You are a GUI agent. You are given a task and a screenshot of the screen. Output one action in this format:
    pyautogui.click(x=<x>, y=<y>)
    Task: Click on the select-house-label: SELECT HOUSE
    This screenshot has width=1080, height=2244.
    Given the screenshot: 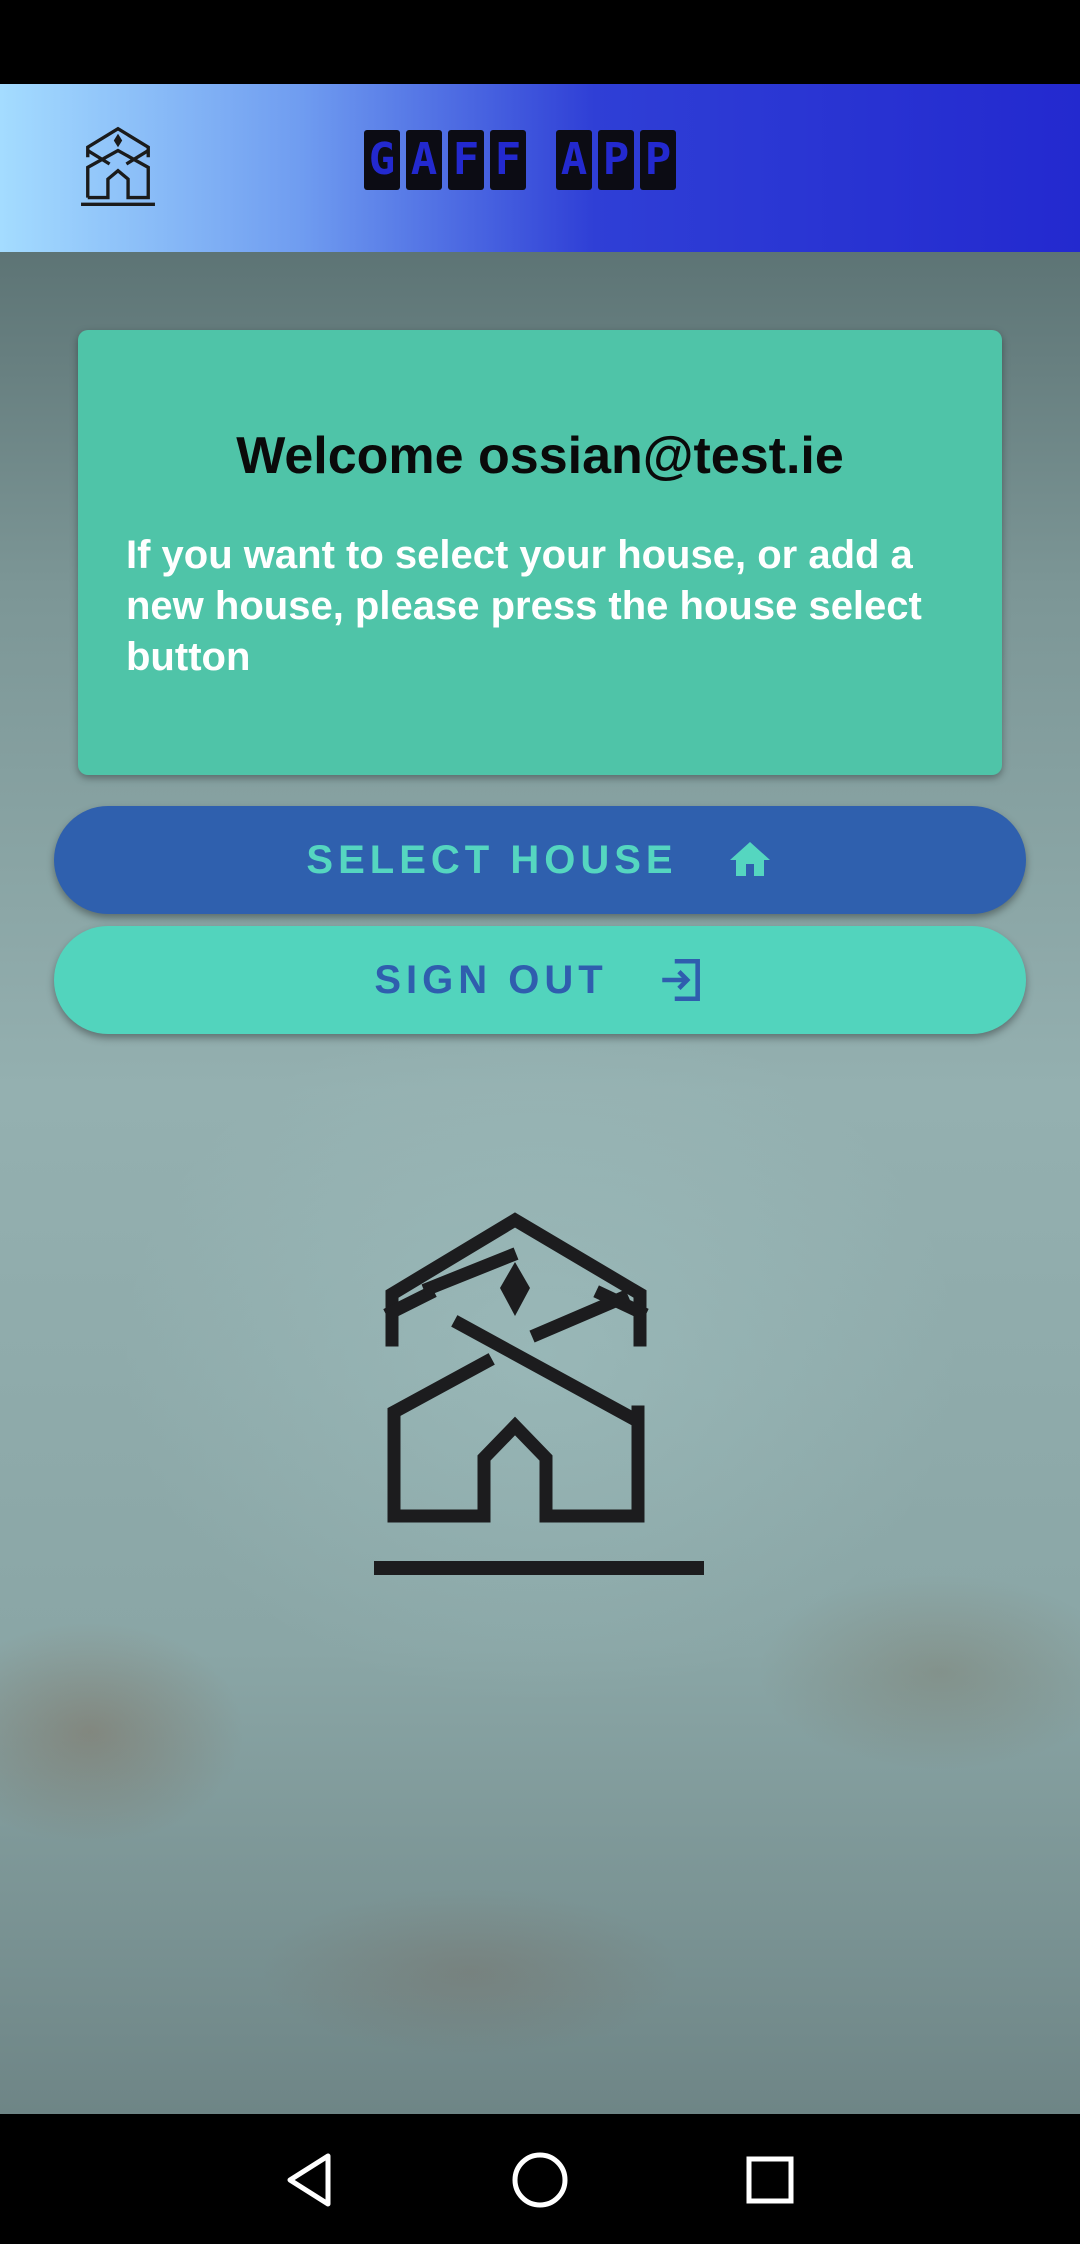 What is the action you would take?
    pyautogui.click(x=492, y=859)
    